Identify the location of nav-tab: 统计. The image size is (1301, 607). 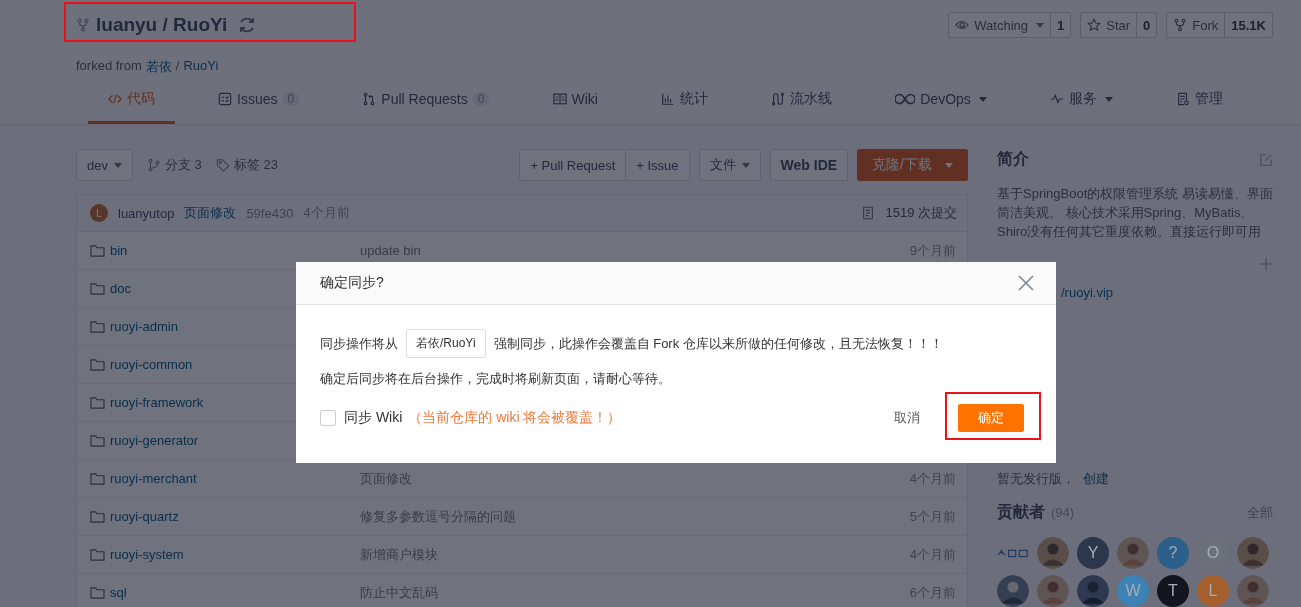
(685, 107).